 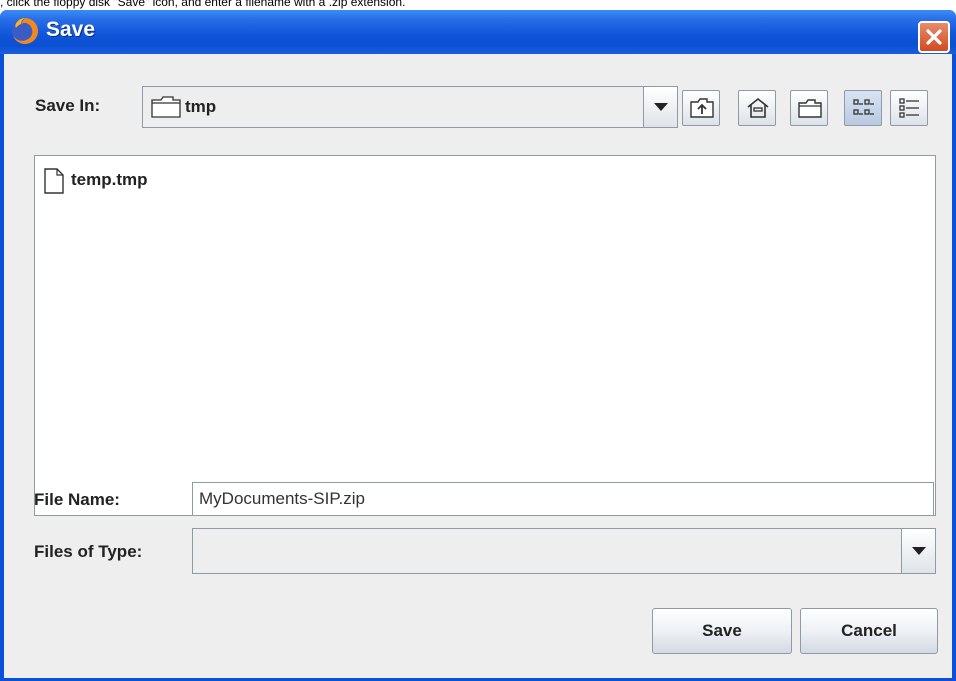 I want to click on files-of-type-label: Files of Type:, so click(x=88, y=551).